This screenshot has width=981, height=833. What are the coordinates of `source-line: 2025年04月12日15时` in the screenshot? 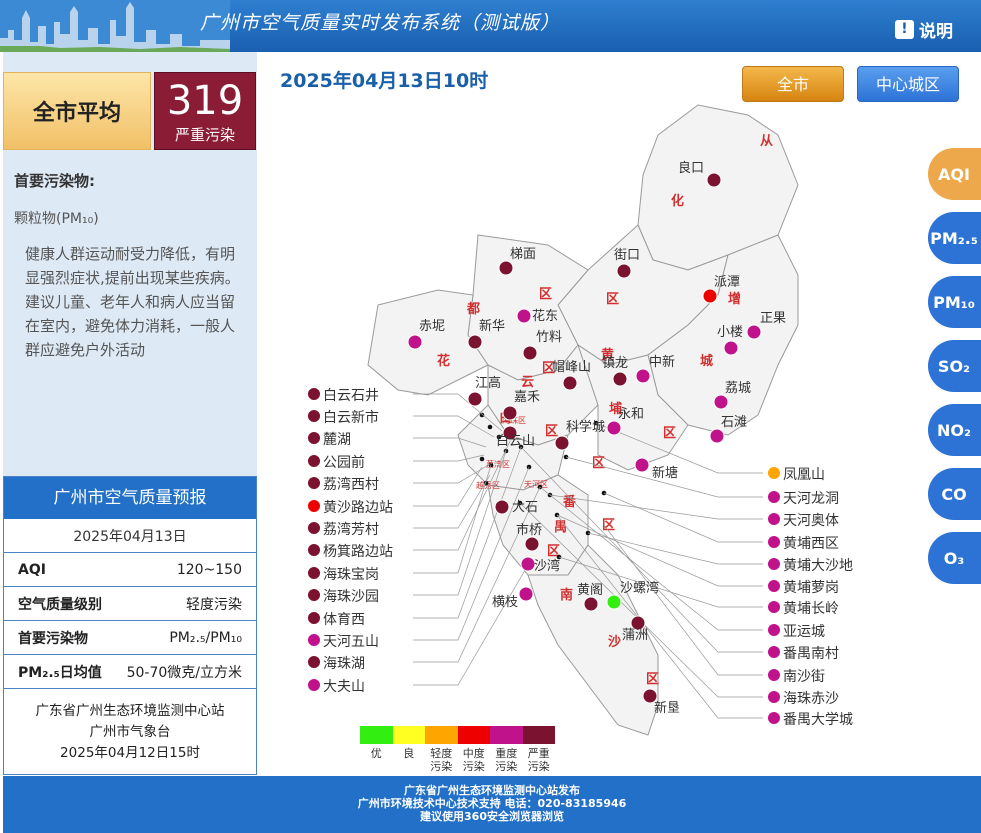 It's located at (130, 753).